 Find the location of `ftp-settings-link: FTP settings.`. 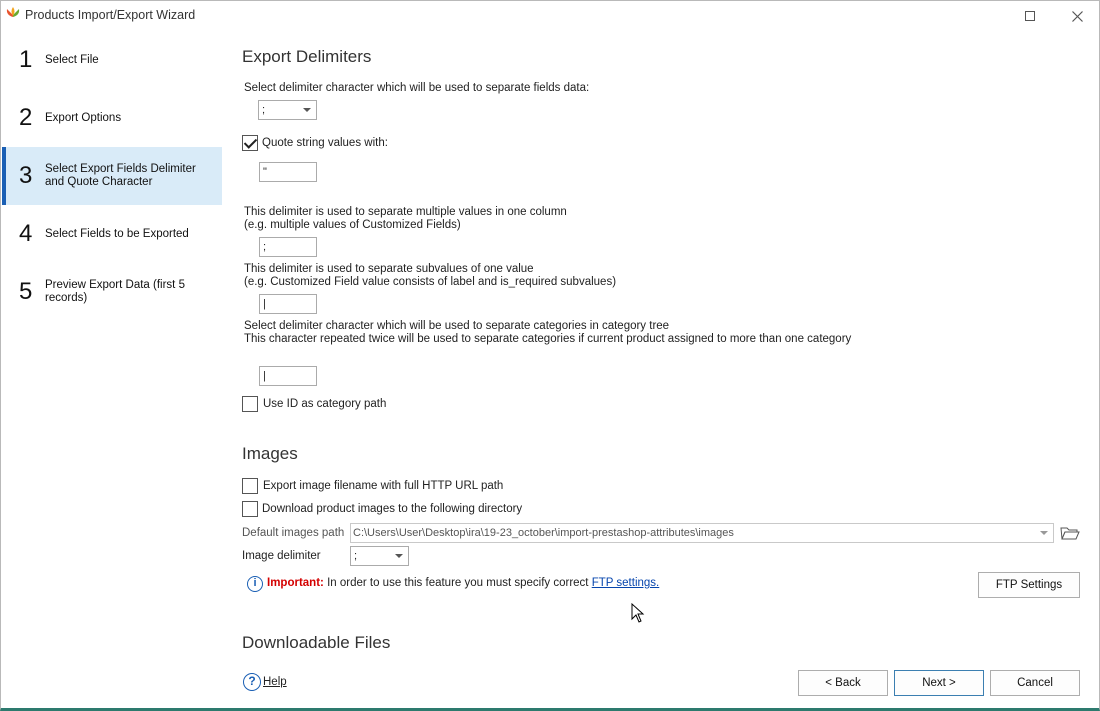

ftp-settings-link: FTP settings. is located at coordinates (626, 583).